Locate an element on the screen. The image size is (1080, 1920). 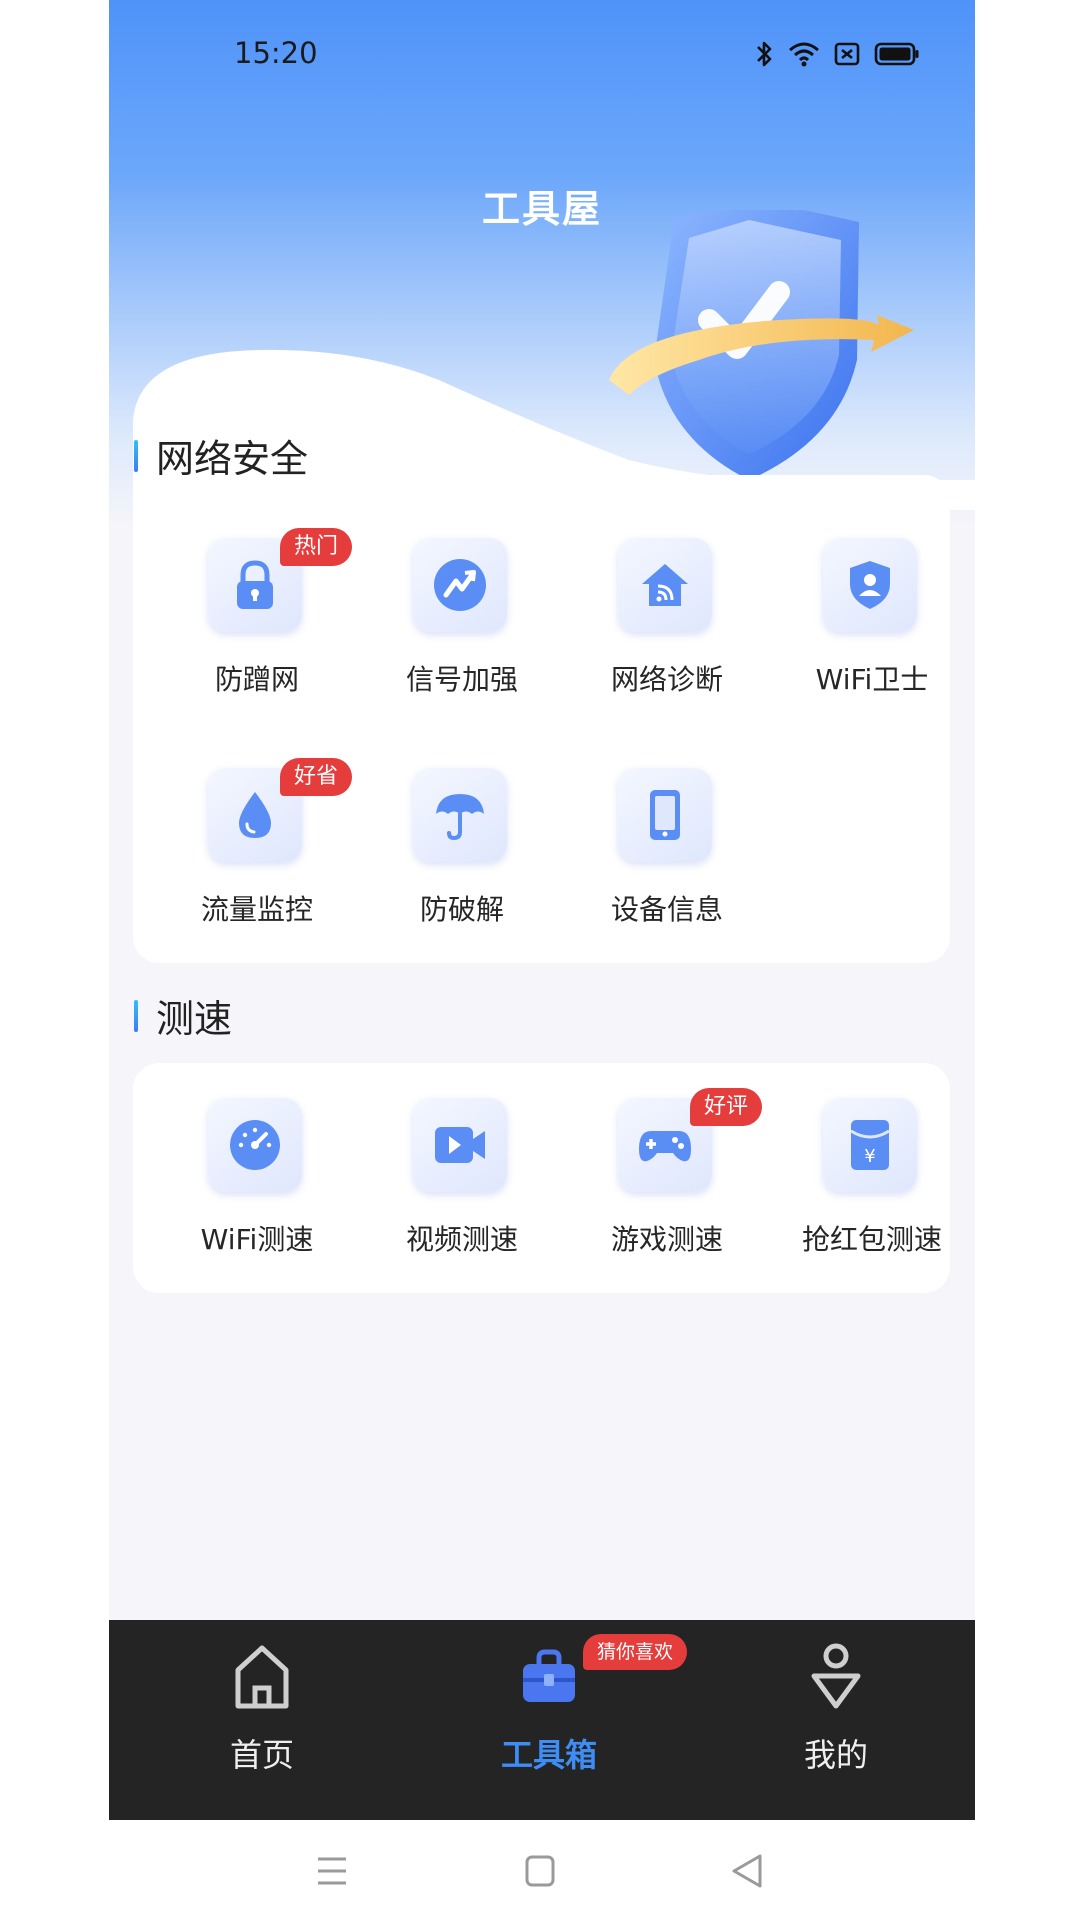
tool-label: WiFi卫士 is located at coordinates (872, 679).